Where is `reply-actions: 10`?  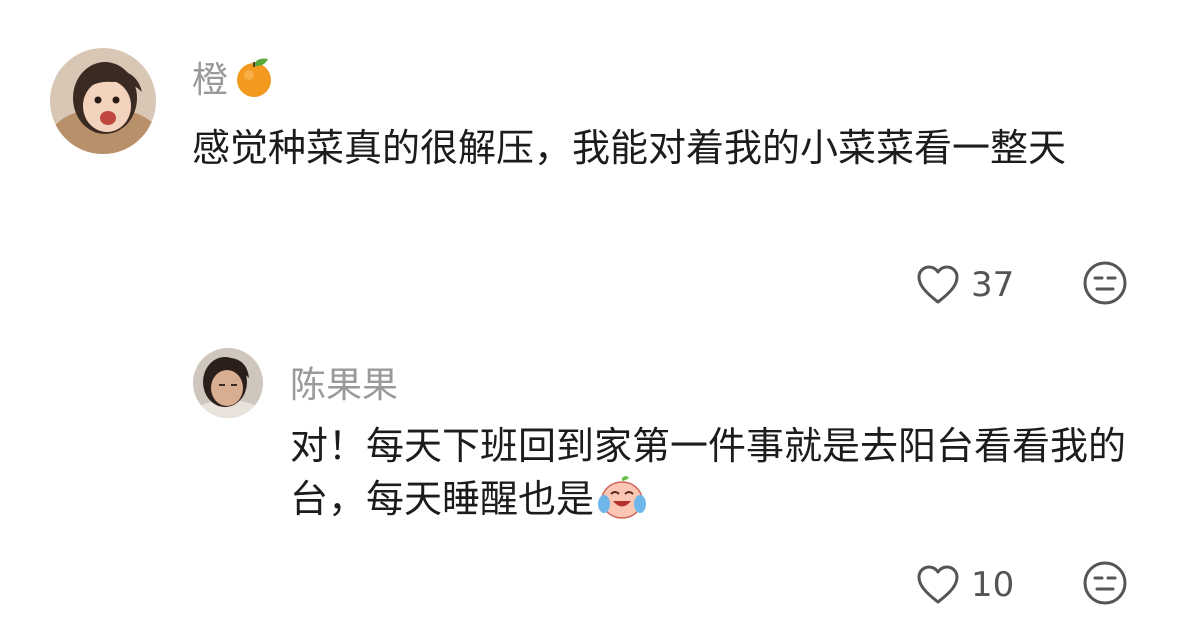
reply-actions: 10 is located at coordinates (1025, 585).